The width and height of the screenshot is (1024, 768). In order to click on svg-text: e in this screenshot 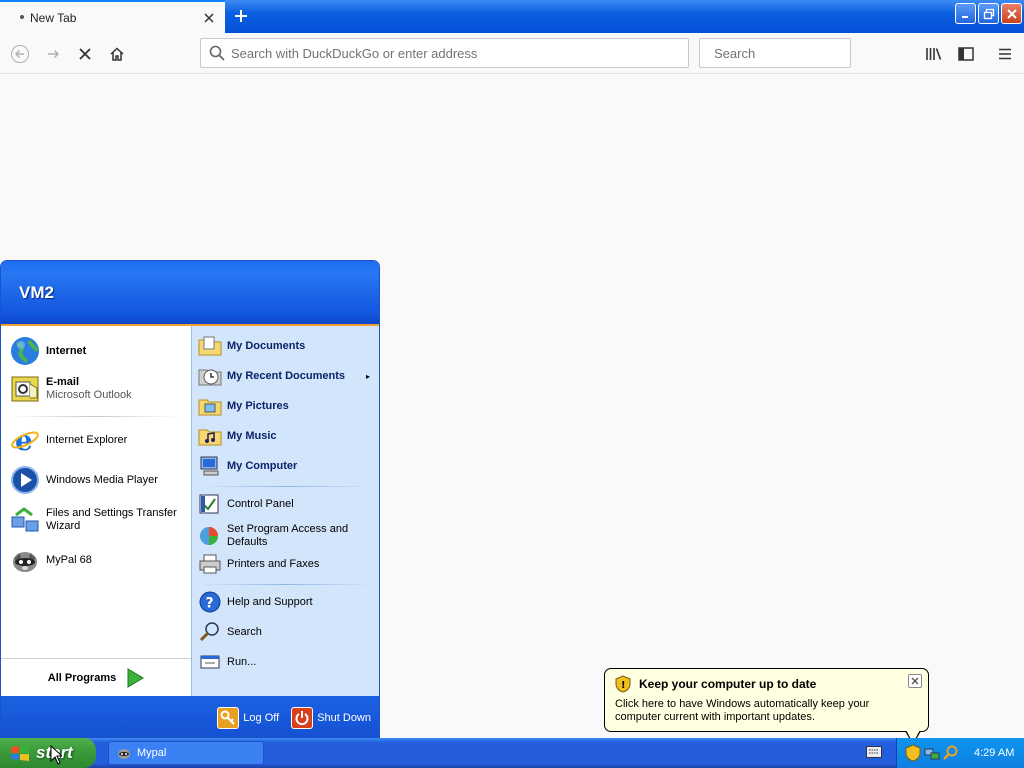, I will do `click(24, 440)`.